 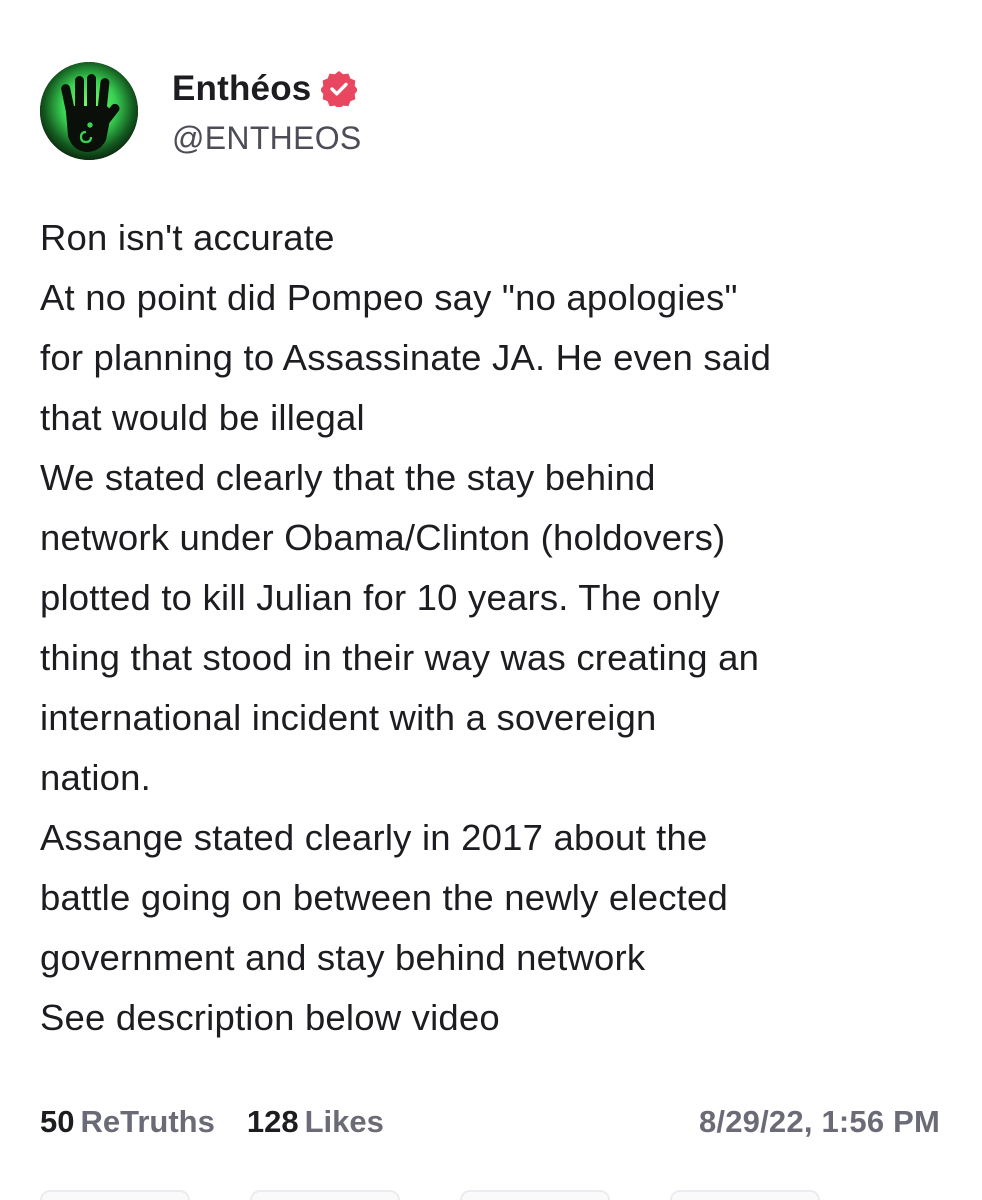 What do you see at coordinates (325, 1195) in the screenshot?
I see `retruth-button` at bounding box center [325, 1195].